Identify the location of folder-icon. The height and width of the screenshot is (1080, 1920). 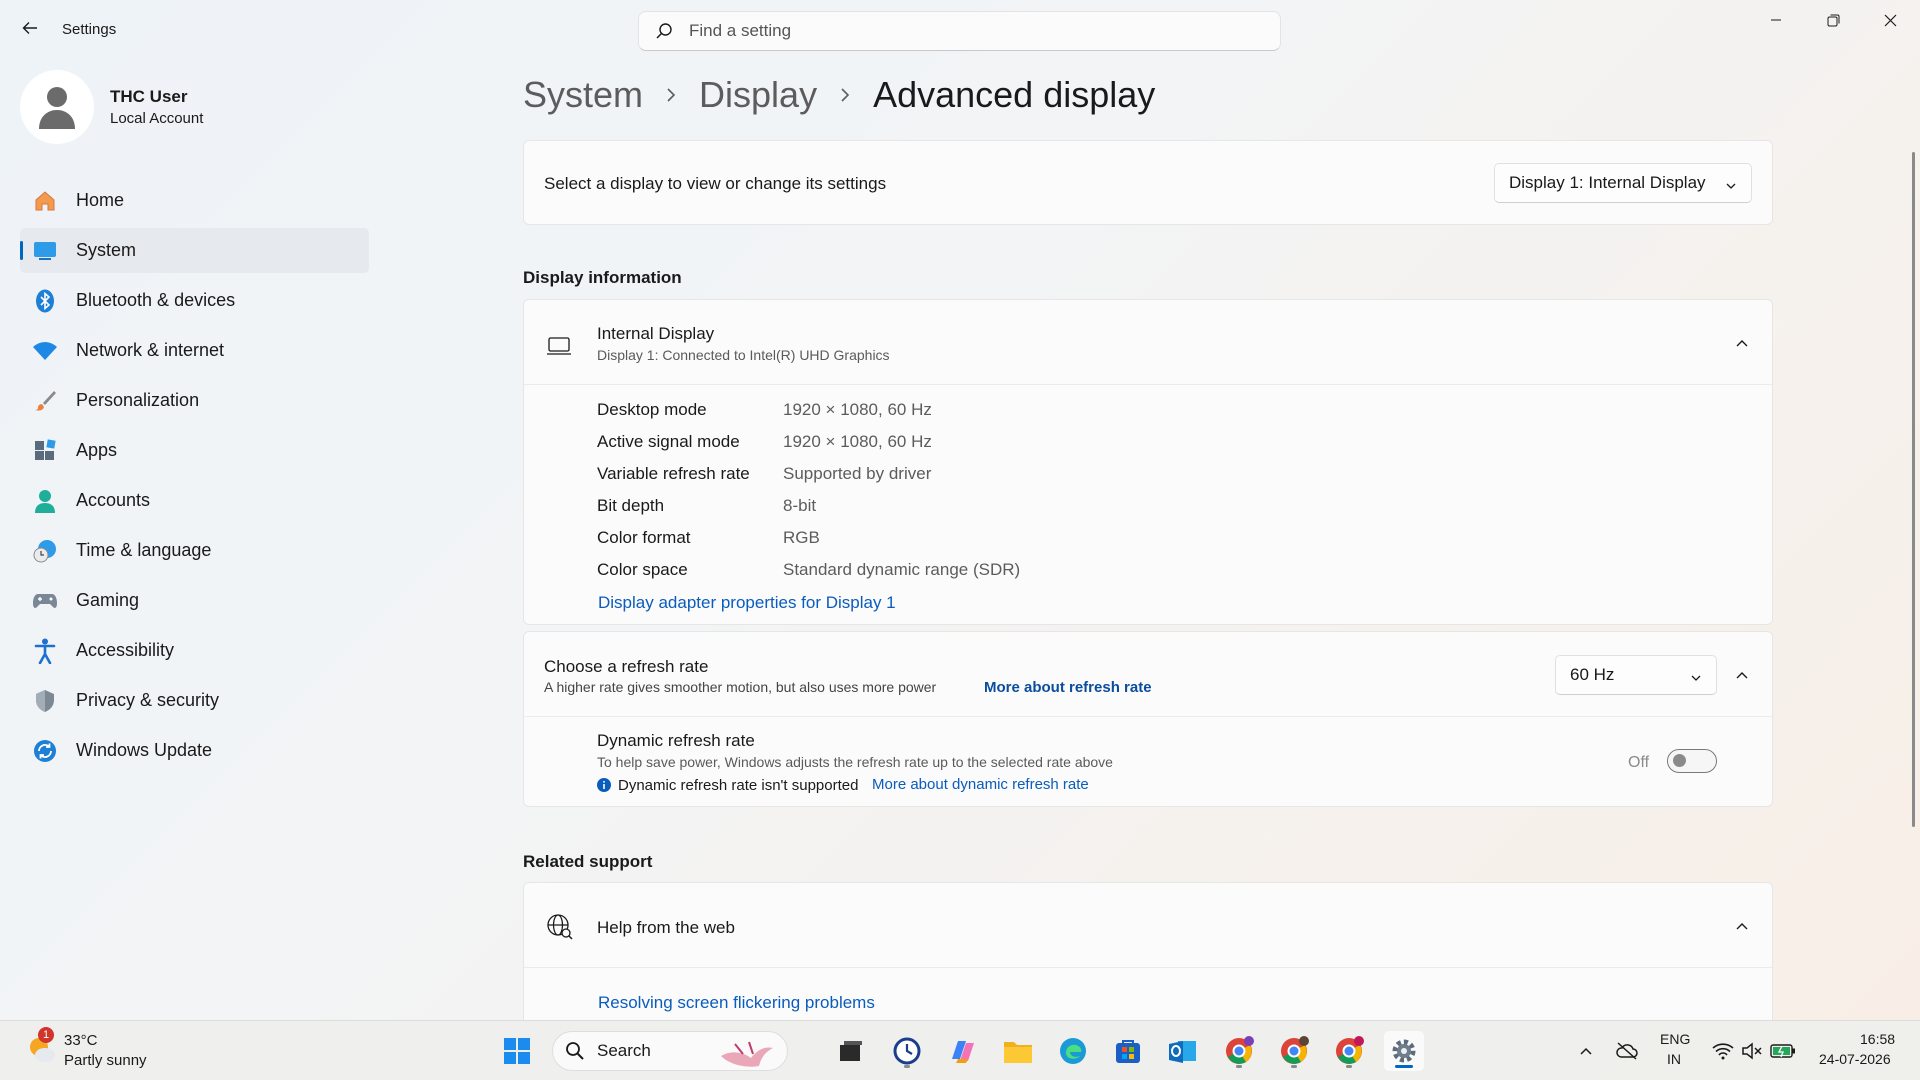
(1018, 1052).